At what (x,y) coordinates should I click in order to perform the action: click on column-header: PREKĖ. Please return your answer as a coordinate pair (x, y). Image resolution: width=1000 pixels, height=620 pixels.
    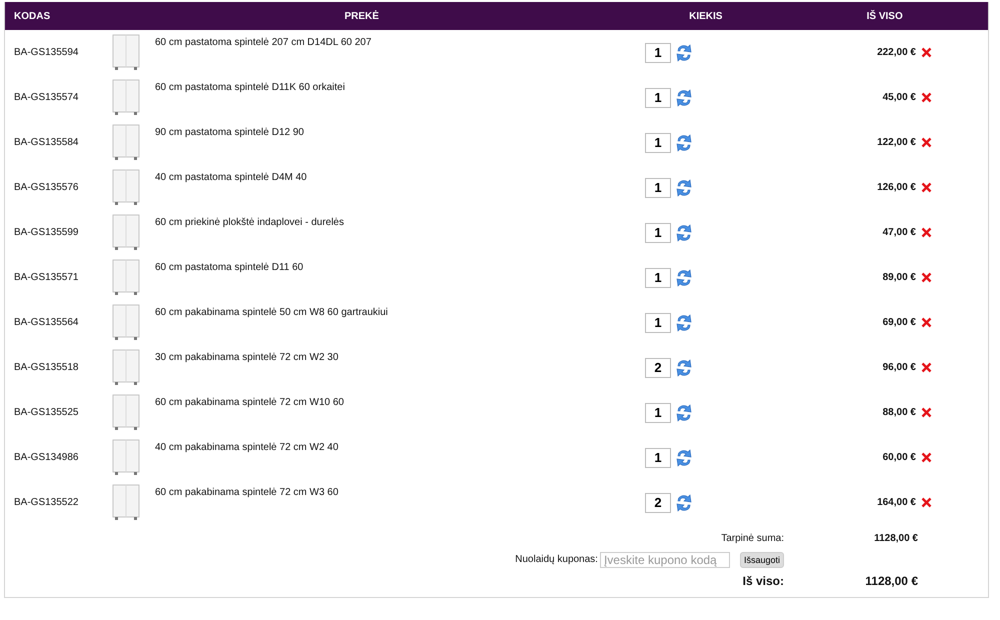
    Looking at the image, I should click on (361, 16).